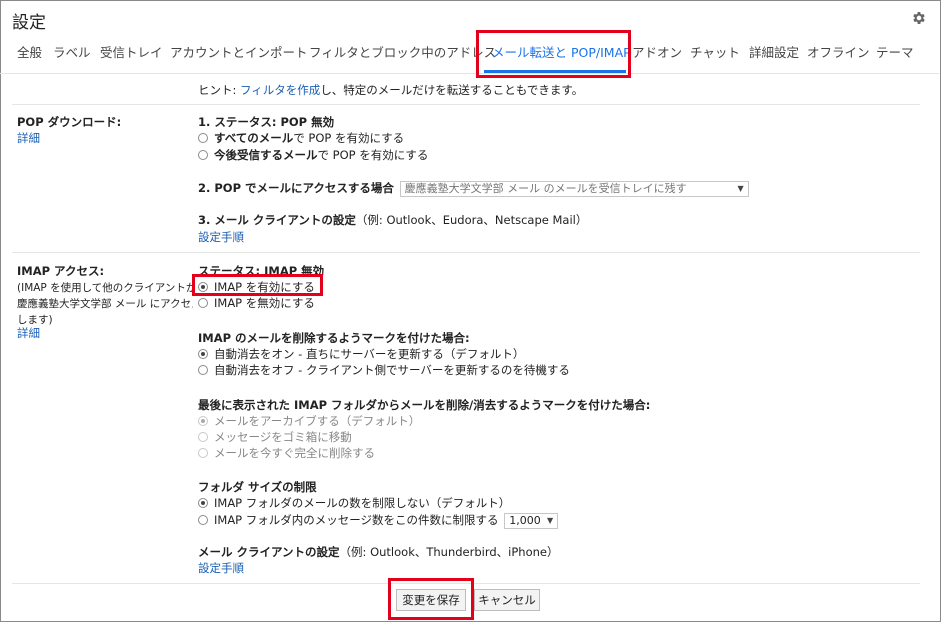 This screenshot has width=941, height=622. What do you see at coordinates (131, 53) in the screenshot?
I see `tab-inbox: 受信トレイ` at bounding box center [131, 53].